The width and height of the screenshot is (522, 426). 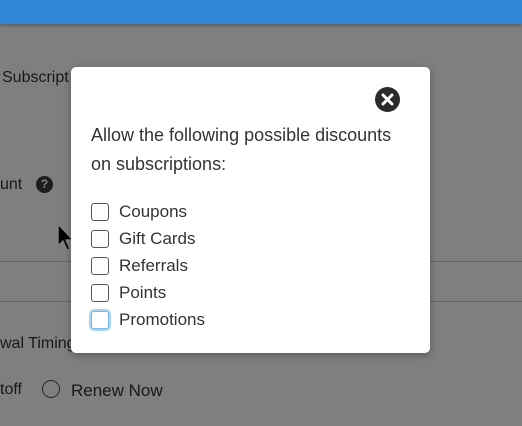 I want to click on close-icon, so click(x=387, y=99).